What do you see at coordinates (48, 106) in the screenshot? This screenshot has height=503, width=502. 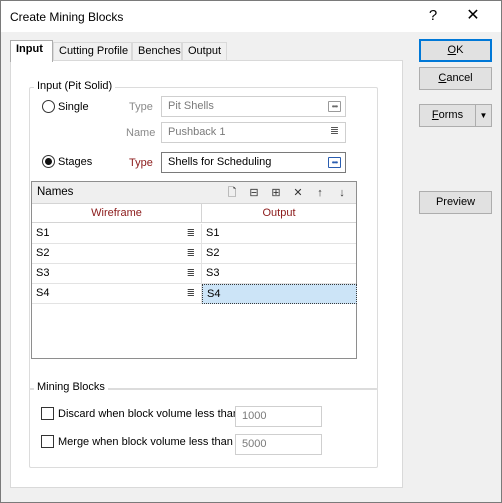 I see `single-radio-indicator` at bounding box center [48, 106].